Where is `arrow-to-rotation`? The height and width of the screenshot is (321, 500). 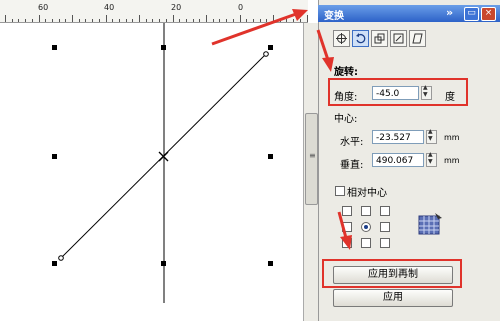 arrow-to-rotation is located at coordinates (323, 45).